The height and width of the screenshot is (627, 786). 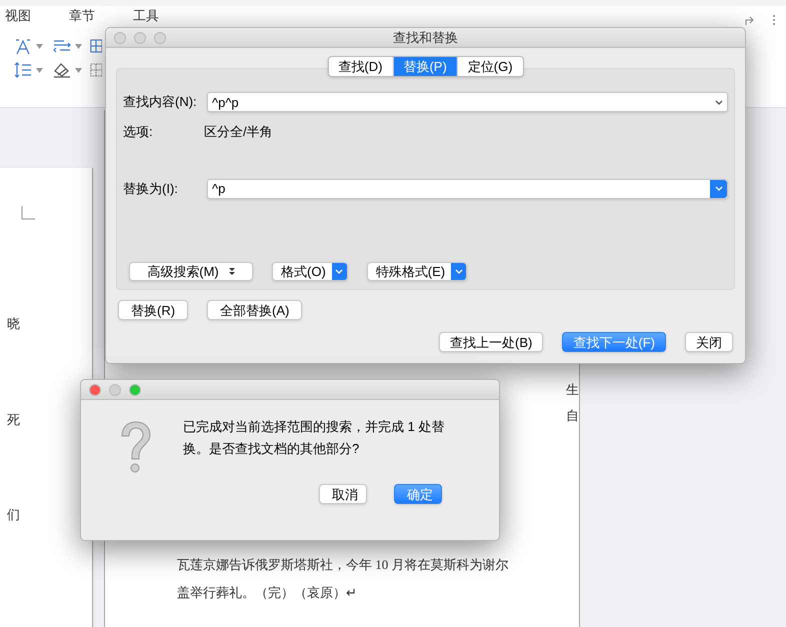 What do you see at coordinates (28, 213) in the screenshot?
I see `margin-corner-icon` at bounding box center [28, 213].